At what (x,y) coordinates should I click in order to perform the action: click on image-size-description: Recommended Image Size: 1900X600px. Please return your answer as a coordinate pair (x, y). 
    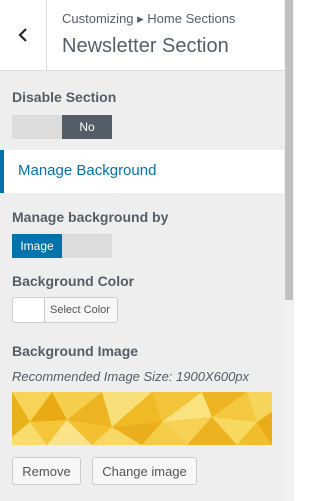
    Looking at the image, I should click on (131, 376).